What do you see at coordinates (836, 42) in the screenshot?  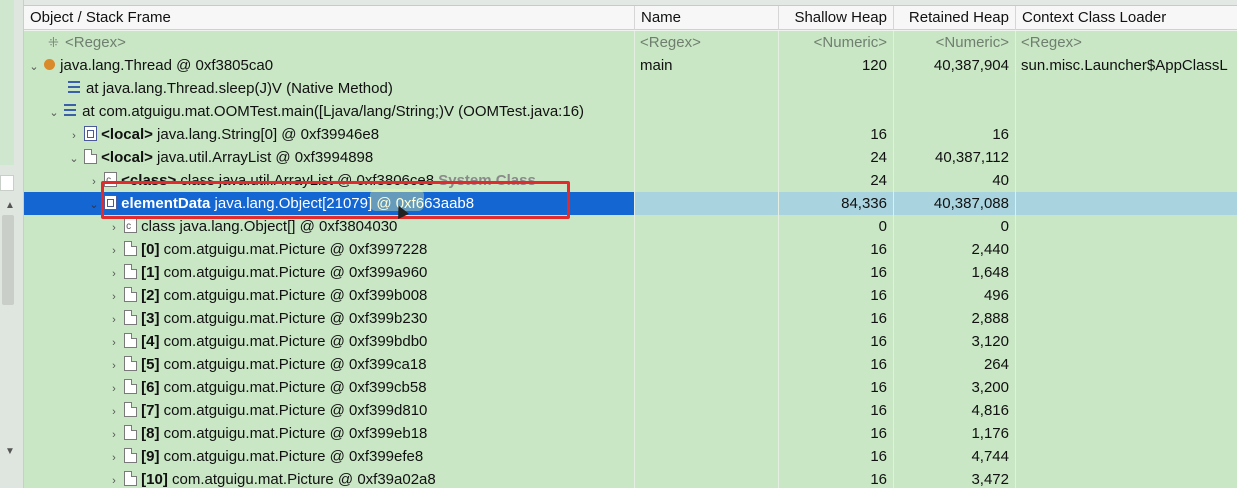 I see `regex-filter-shallow: <Numeric>` at bounding box center [836, 42].